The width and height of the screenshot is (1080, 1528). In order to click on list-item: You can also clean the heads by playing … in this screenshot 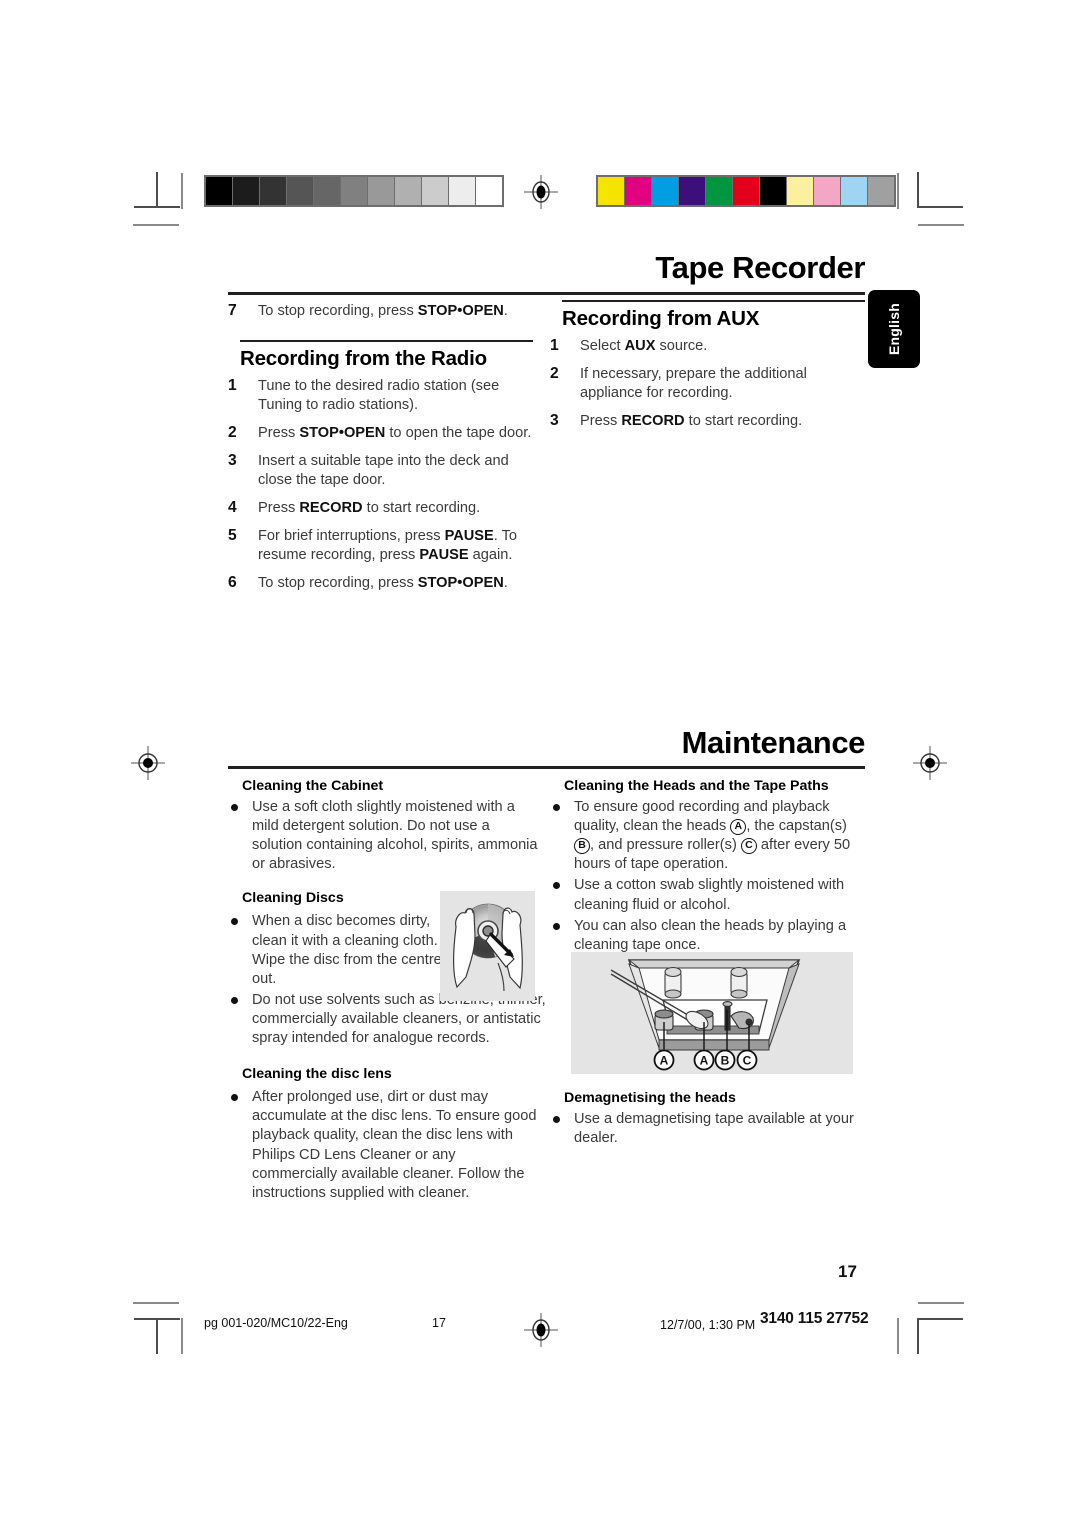, I will do `click(707, 936)`.